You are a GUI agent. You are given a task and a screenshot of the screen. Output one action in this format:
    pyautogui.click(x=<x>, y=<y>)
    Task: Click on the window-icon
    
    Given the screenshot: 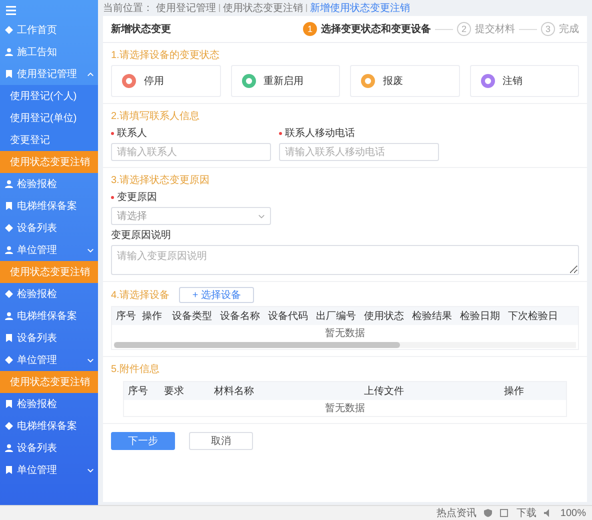 What is the action you would take?
    pyautogui.click(x=504, y=513)
    